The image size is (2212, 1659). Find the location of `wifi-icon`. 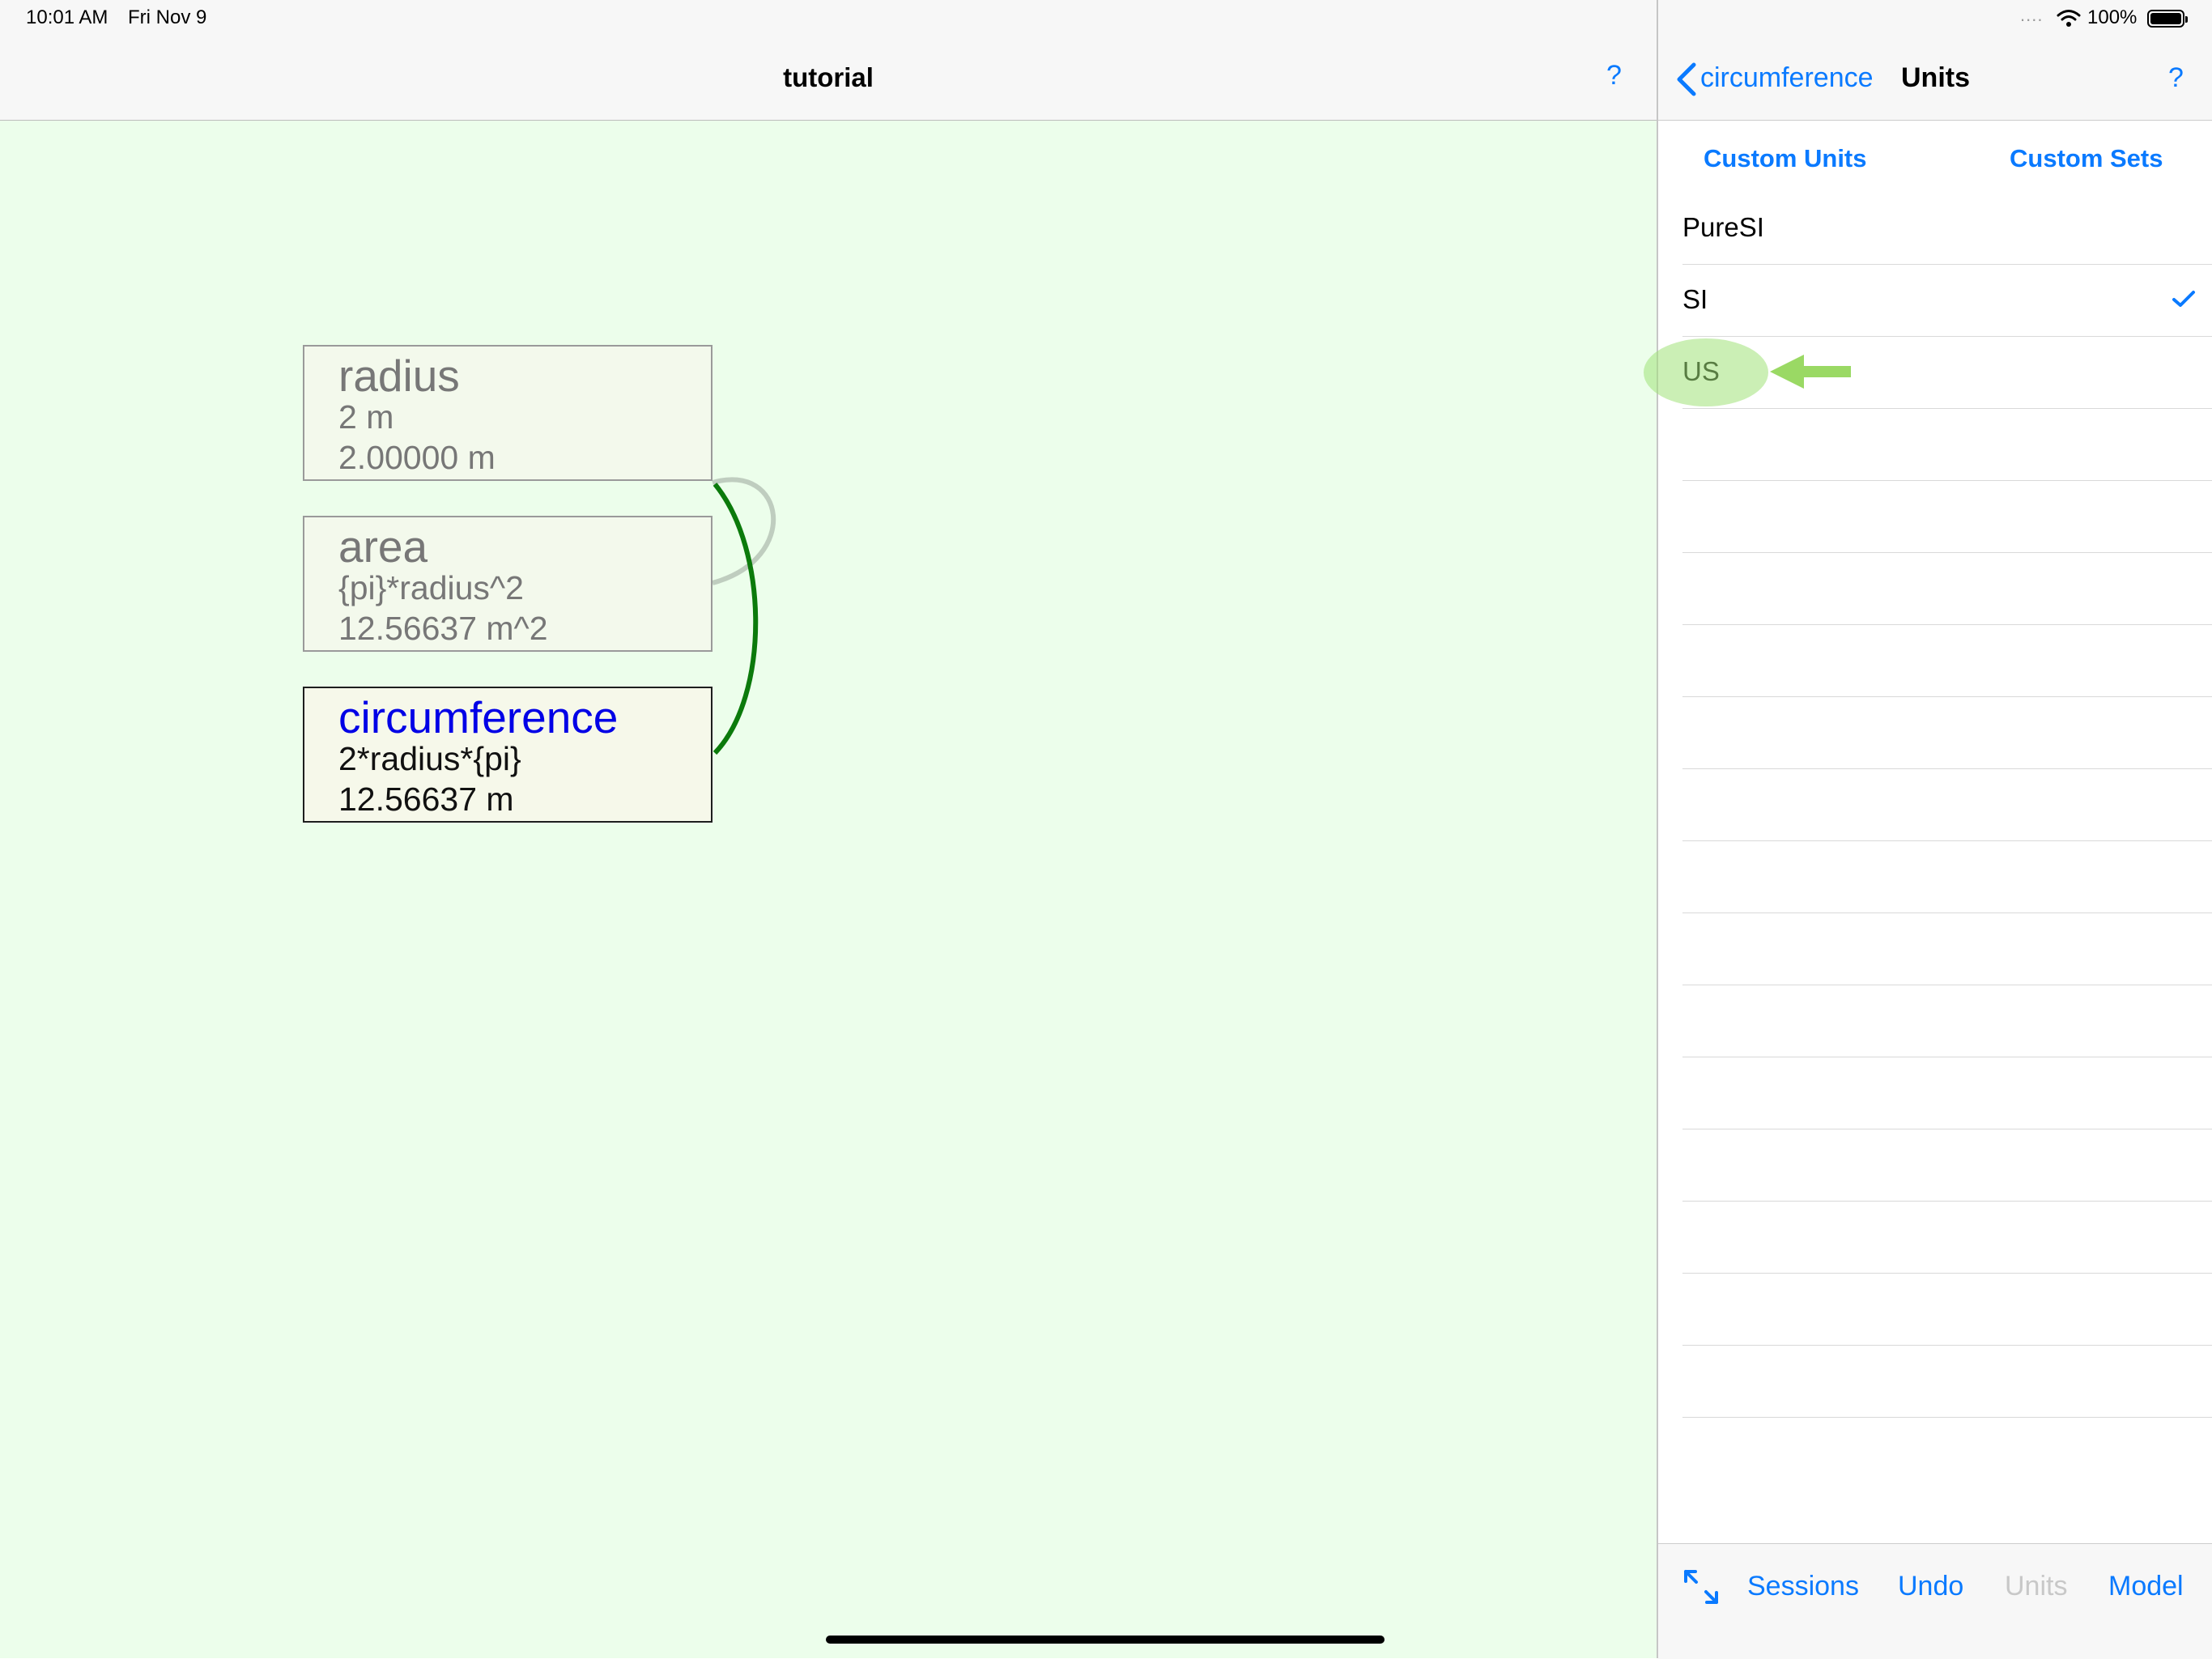

wifi-icon is located at coordinates (2069, 19).